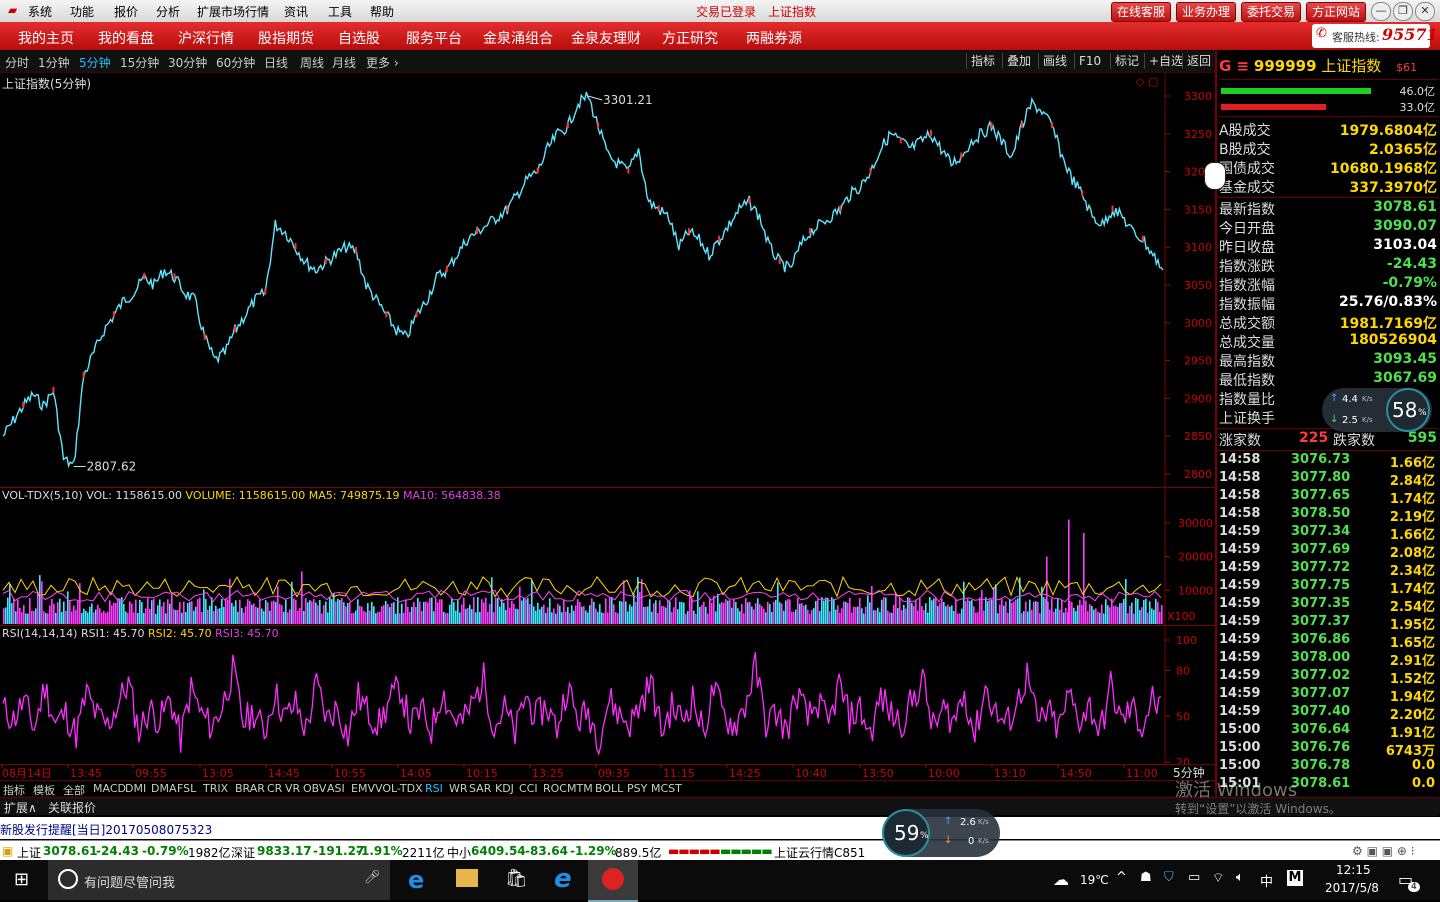  I want to click on indicator-tab-cci: CCI, so click(528, 788).